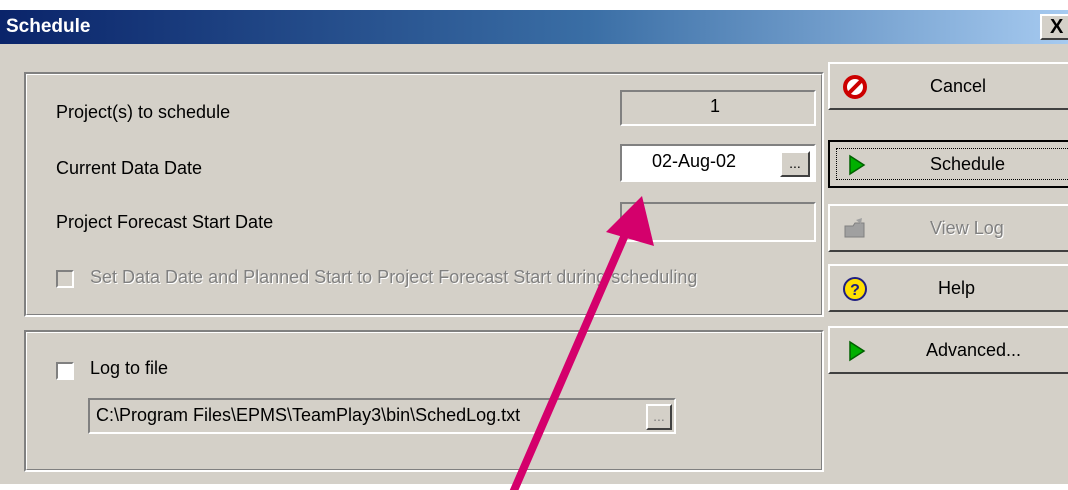 The width and height of the screenshot is (1068, 490). Describe the element at coordinates (129, 168) in the screenshot. I see `current-data-date-label: Current Data Date` at that location.